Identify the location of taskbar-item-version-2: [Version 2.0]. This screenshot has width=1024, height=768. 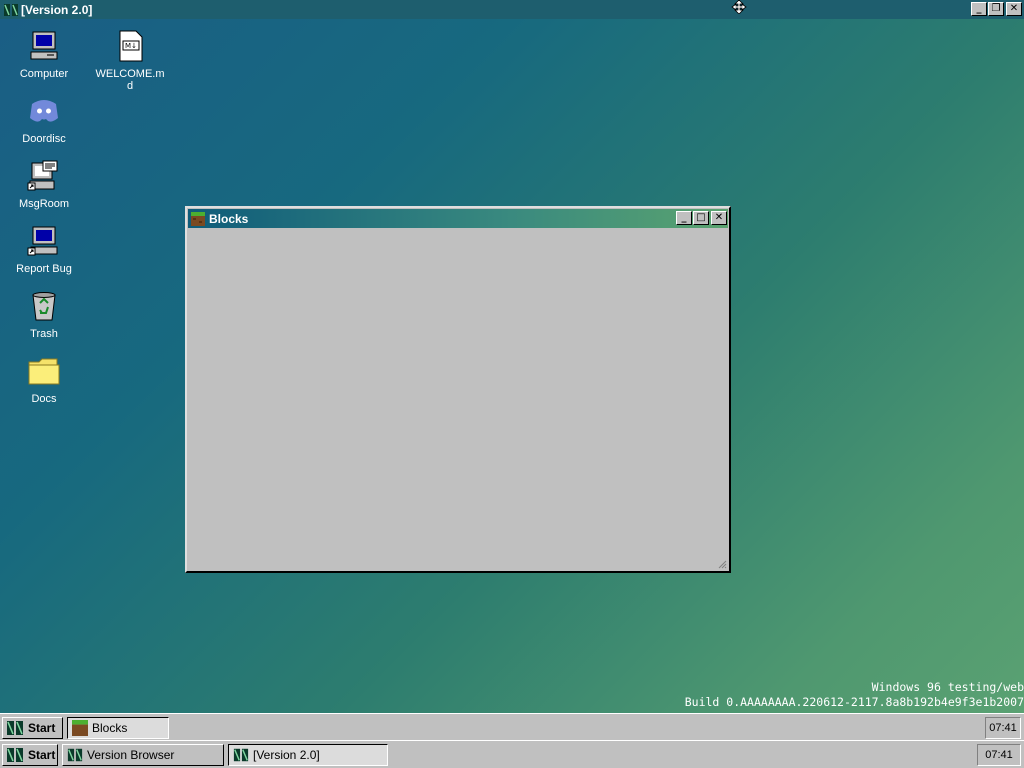
(308, 755).